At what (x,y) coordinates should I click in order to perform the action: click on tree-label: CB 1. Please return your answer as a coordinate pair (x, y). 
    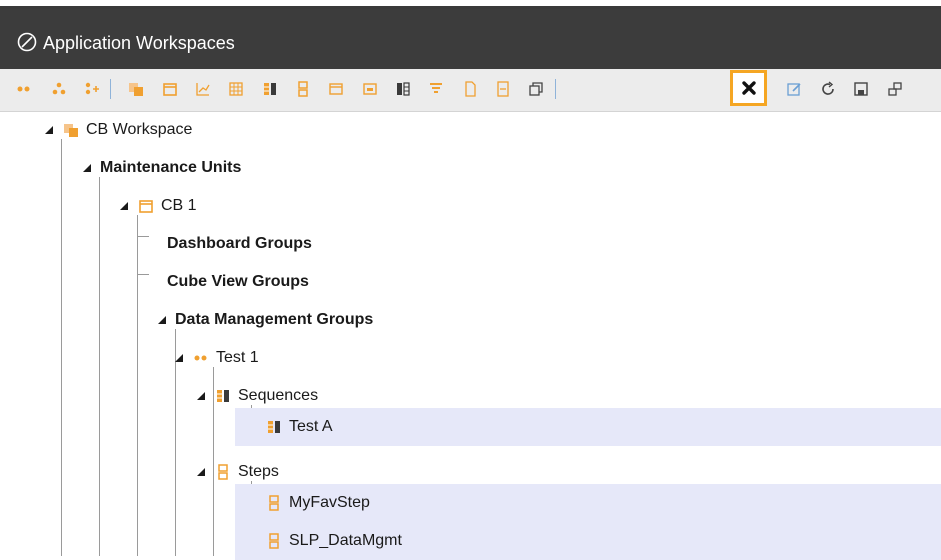
    Looking at the image, I should click on (179, 205).